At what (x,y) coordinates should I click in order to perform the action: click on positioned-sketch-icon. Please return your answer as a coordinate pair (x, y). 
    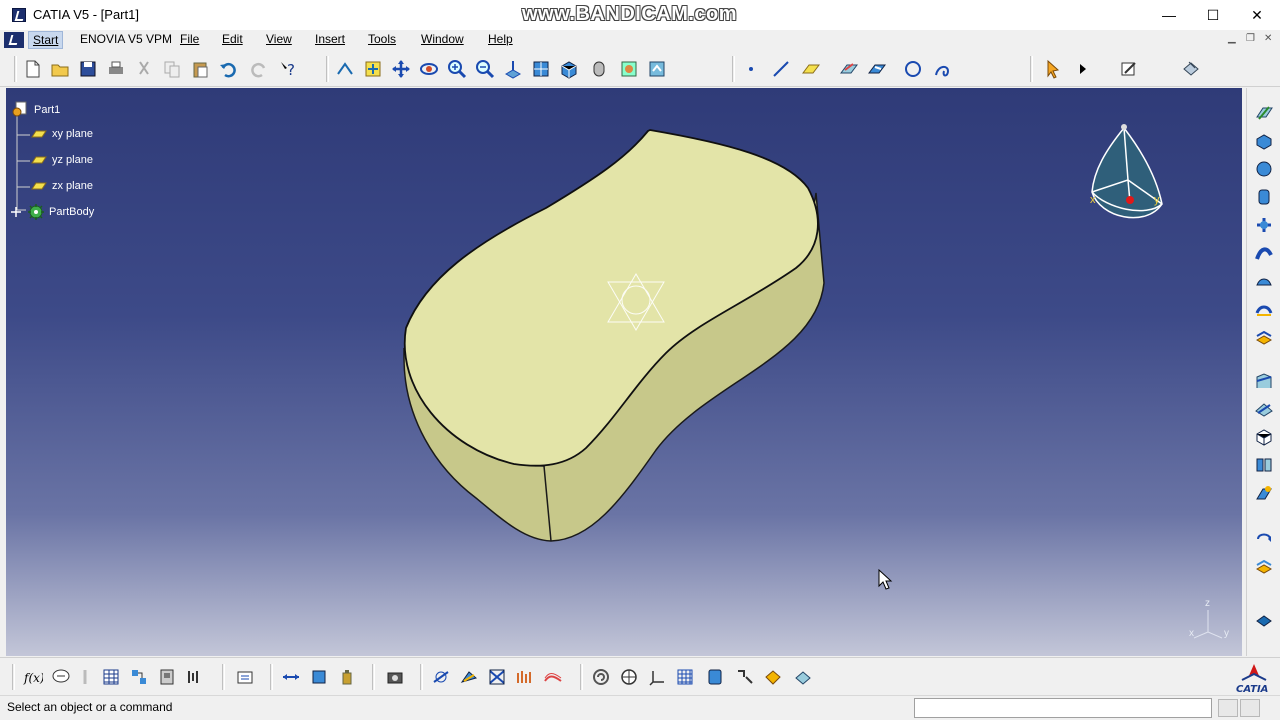
    Looking at the image, I should click on (877, 69).